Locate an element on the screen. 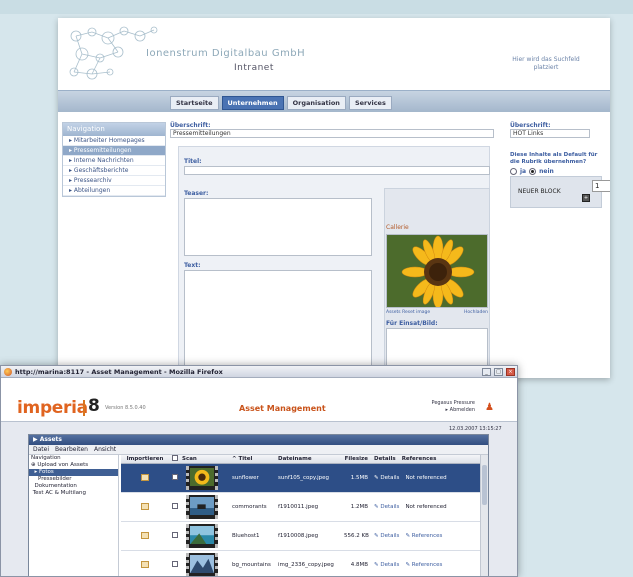  references-cell: Not referenced is located at coordinates (426, 507).